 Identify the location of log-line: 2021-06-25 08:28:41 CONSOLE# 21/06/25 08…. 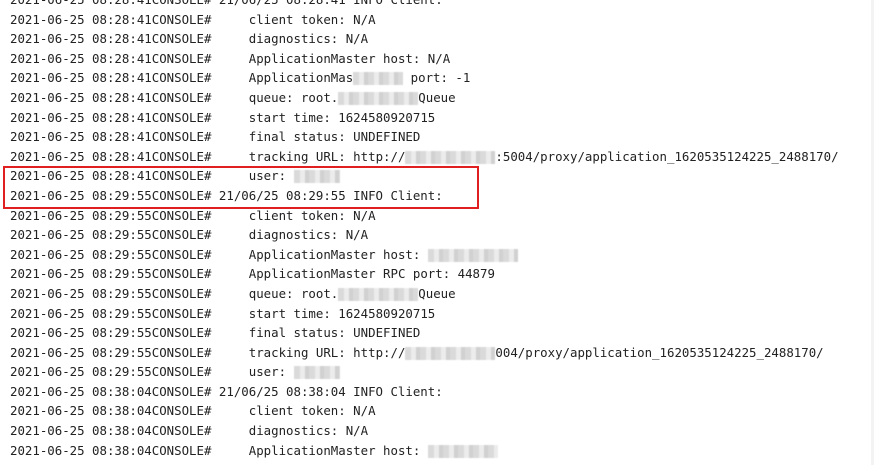
(424, 5).